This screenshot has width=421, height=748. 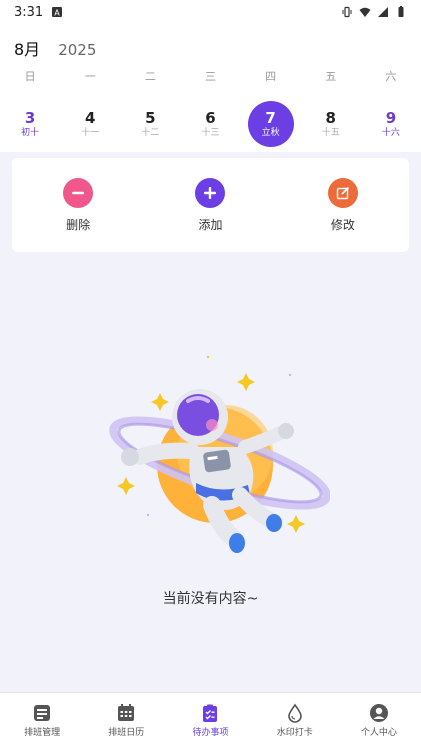 What do you see at coordinates (78, 192) in the screenshot?
I see `minus-icon` at bounding box center [78, 192].